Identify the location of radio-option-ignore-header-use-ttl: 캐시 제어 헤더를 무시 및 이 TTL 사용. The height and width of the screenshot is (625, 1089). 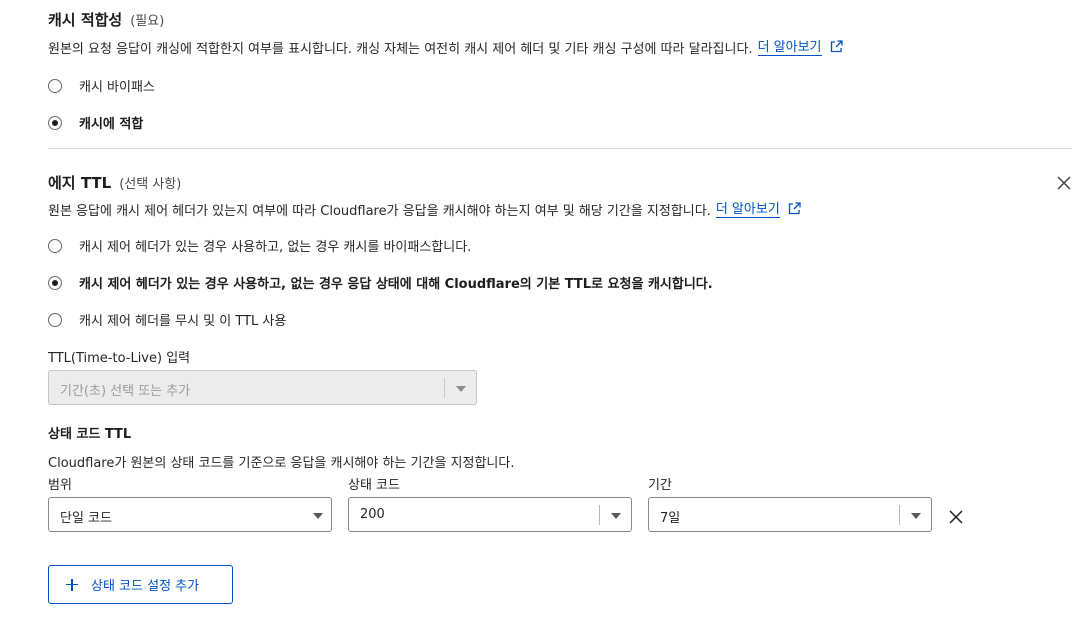
(167, 319).